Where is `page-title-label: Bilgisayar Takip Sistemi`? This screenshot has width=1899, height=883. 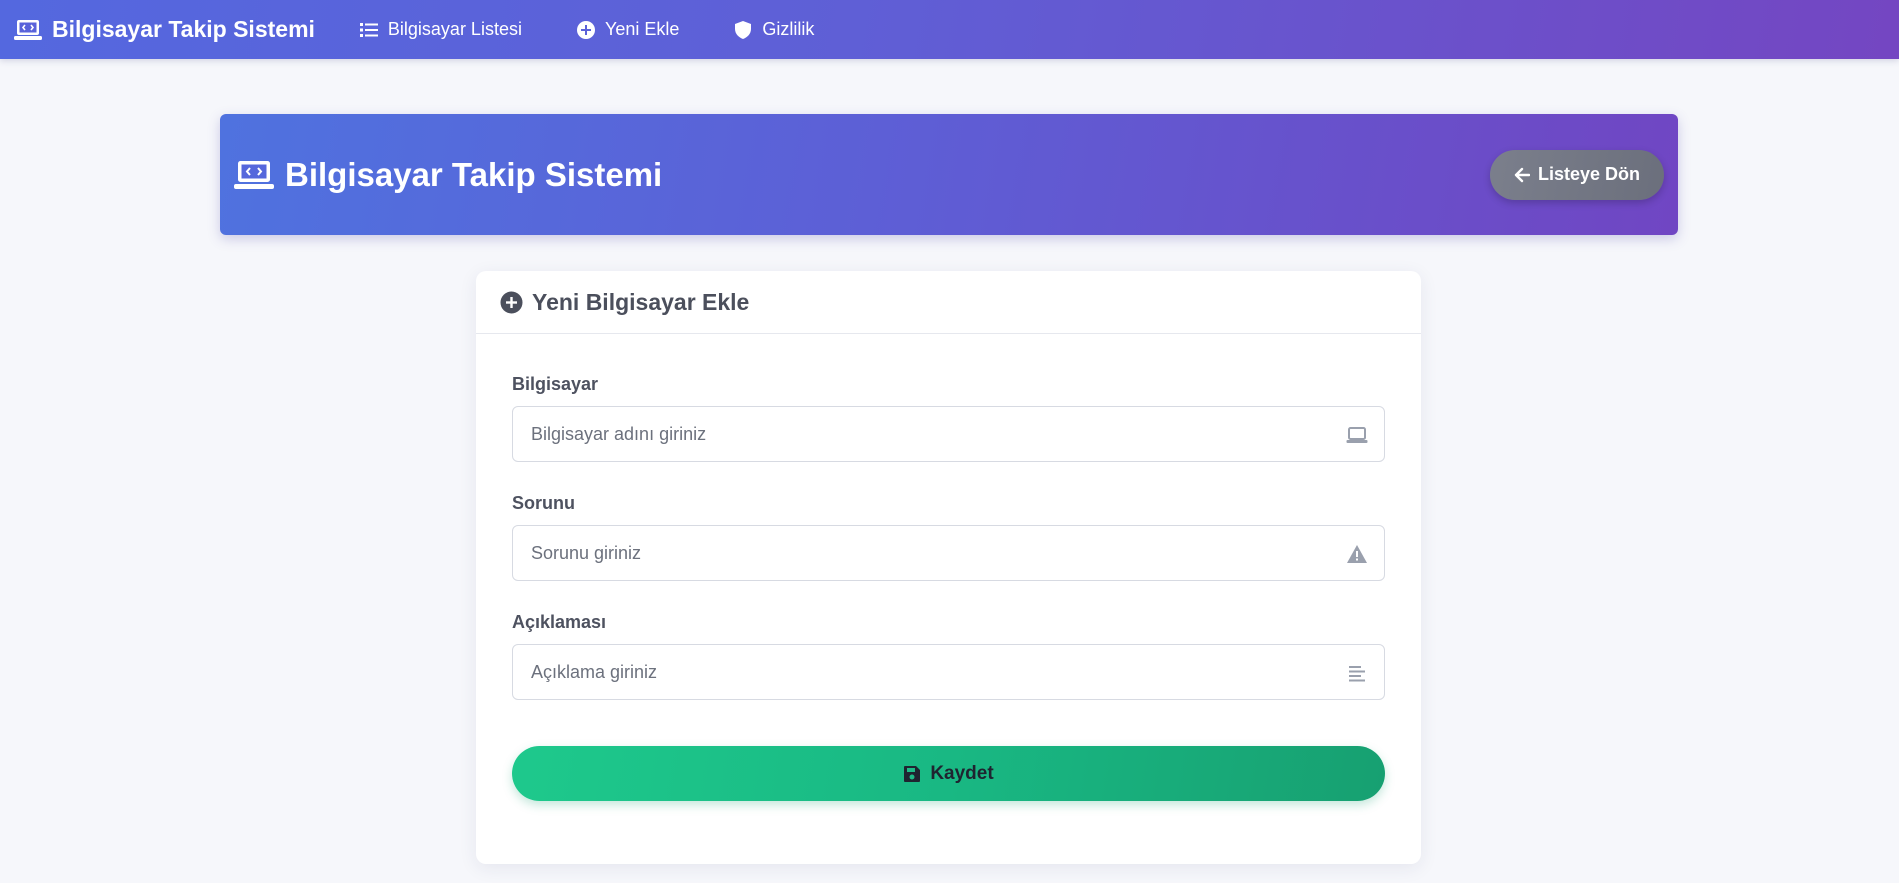 page-title-label: Bilgisayar Takip Sistemi is located at coordinates (474, 174).